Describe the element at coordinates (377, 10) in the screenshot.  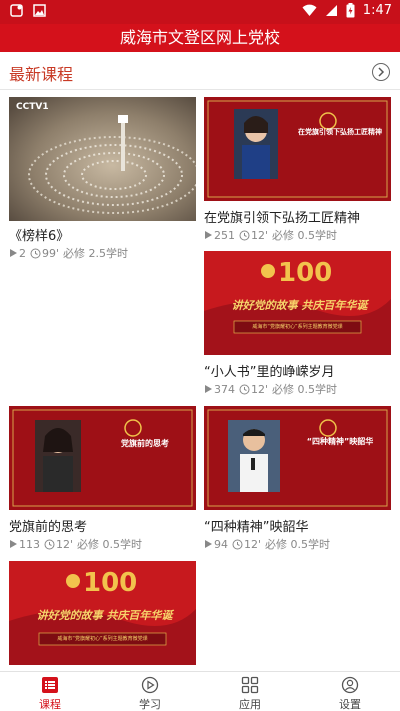
I see `status-time: 1:47` at that location.